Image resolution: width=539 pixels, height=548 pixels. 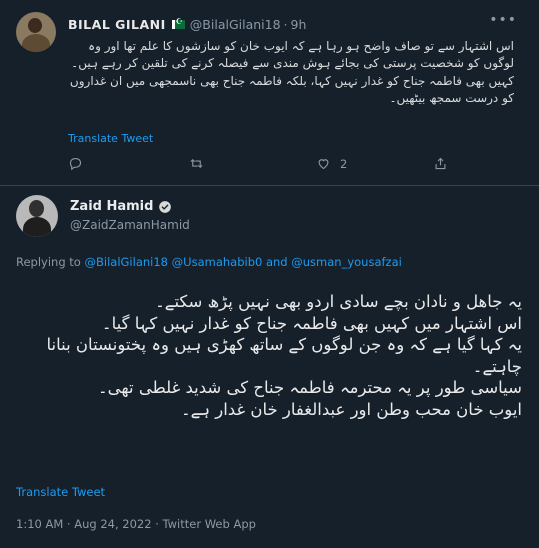 I want to click on tweet-meta: 1:10 AM · Aug 24, 2022 · Twitter Web App, so click(x=136, y=524).